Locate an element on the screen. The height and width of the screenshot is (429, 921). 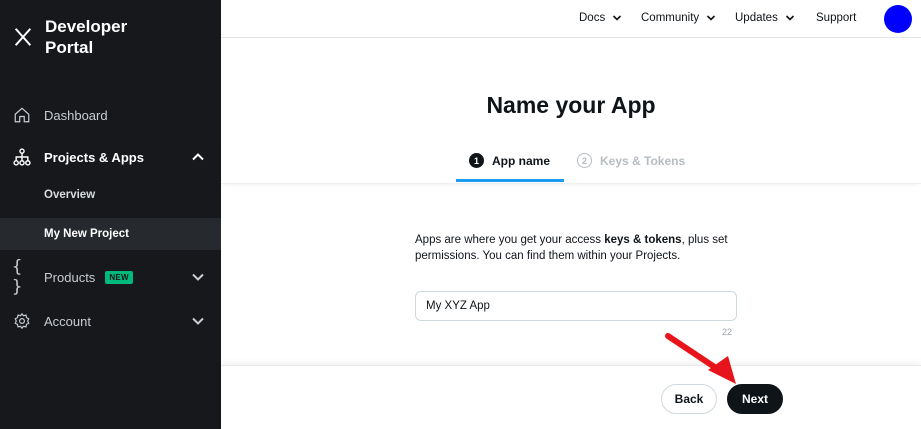
sidebar-subitem-my-new-project: My New Project is located at coordinates (110, 234).